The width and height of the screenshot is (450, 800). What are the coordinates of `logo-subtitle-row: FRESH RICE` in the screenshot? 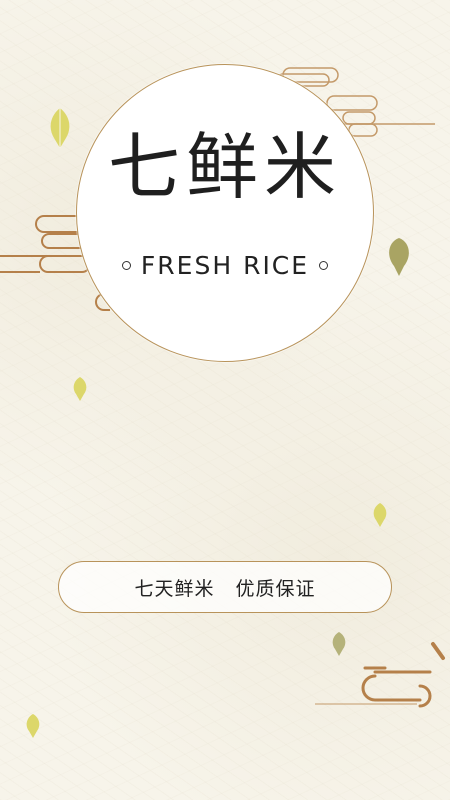 It's located at (225, 265).